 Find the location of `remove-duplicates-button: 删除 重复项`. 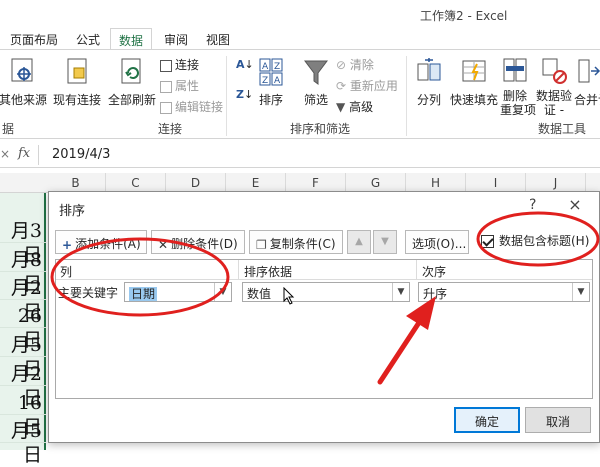

remove-duplicates-button: 删除 重复项 is located at coordinates (518, 86).